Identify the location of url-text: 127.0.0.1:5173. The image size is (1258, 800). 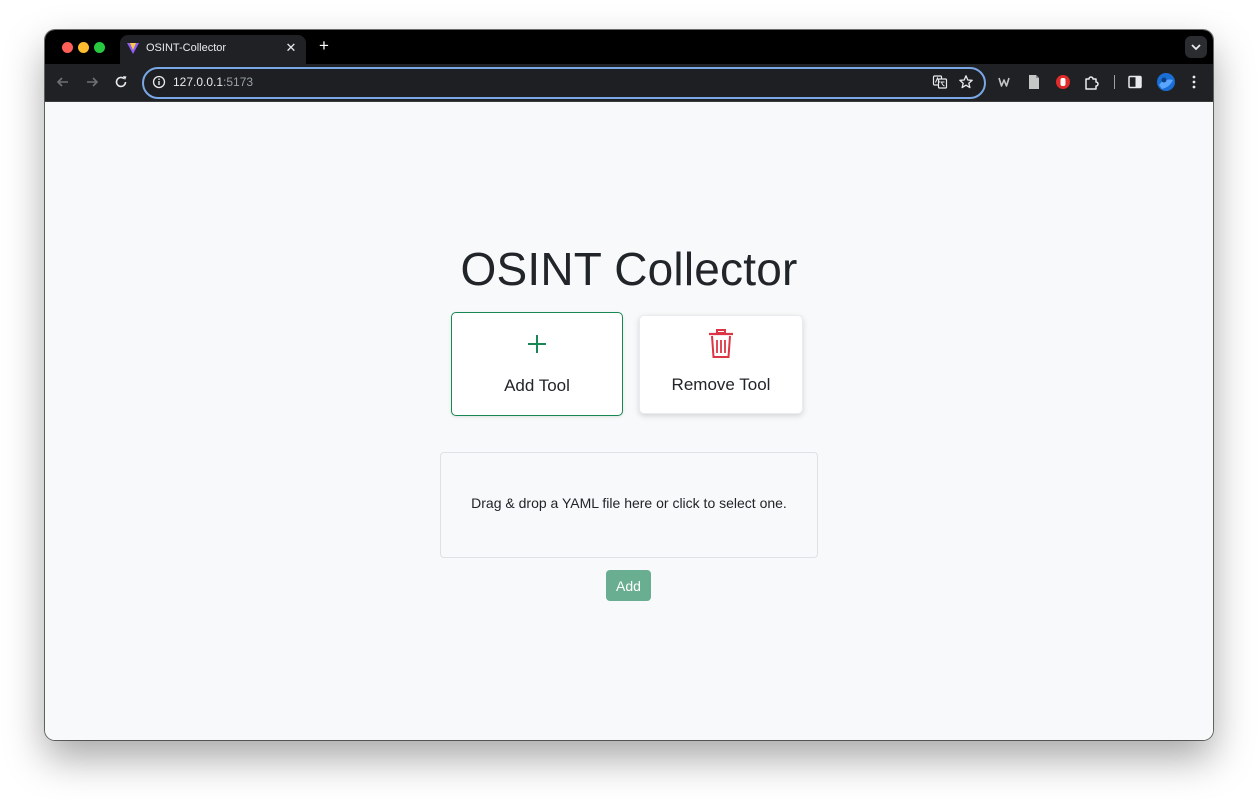
(213, 82).